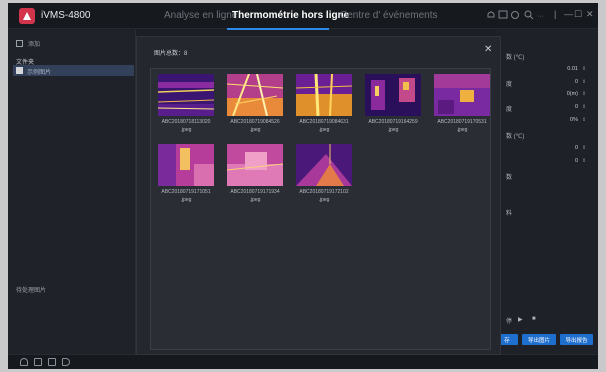  What do you see at coordinates (578, 14) in the screenshot?
I see `maximize-button: ☐` at bounding box center [578, 14].